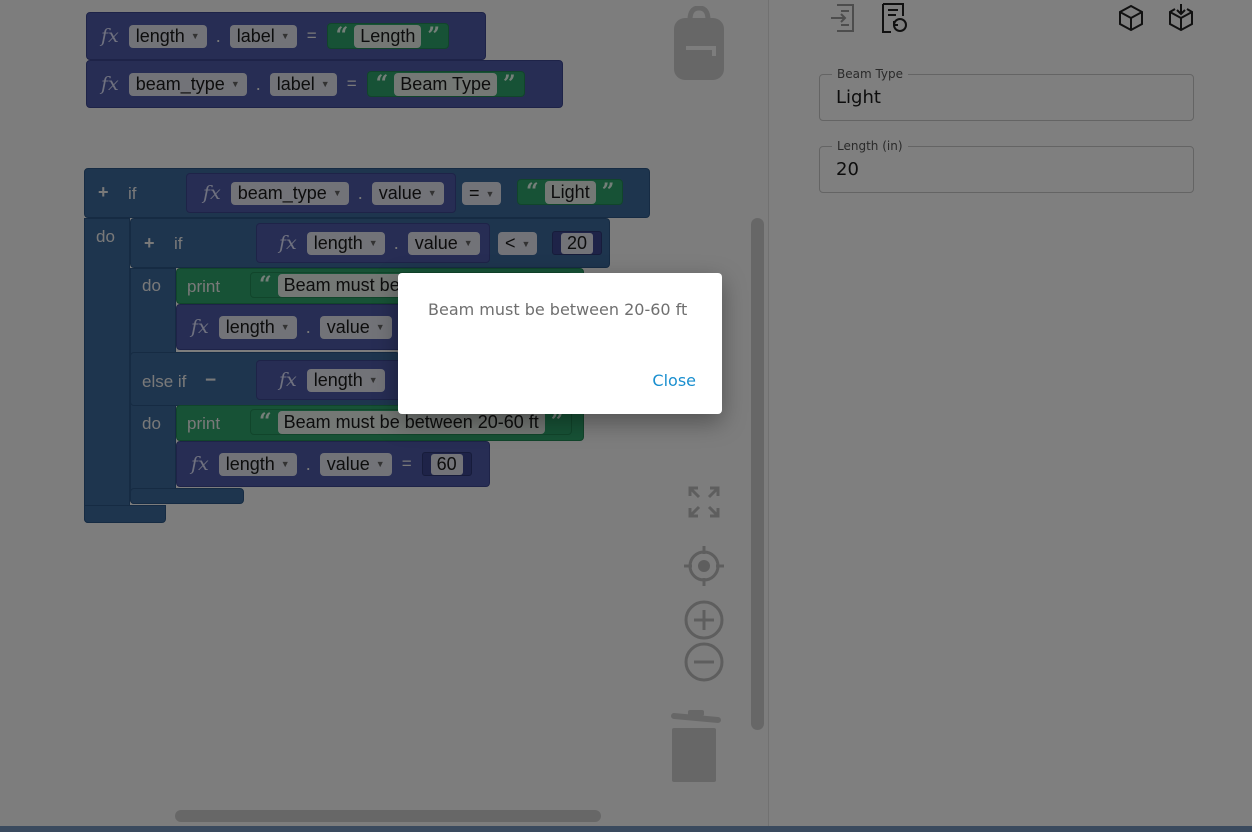 The image size is (1252, 832). I want to click on dialog-message: Beam must be between 20-60 ft, so click(558, 309).